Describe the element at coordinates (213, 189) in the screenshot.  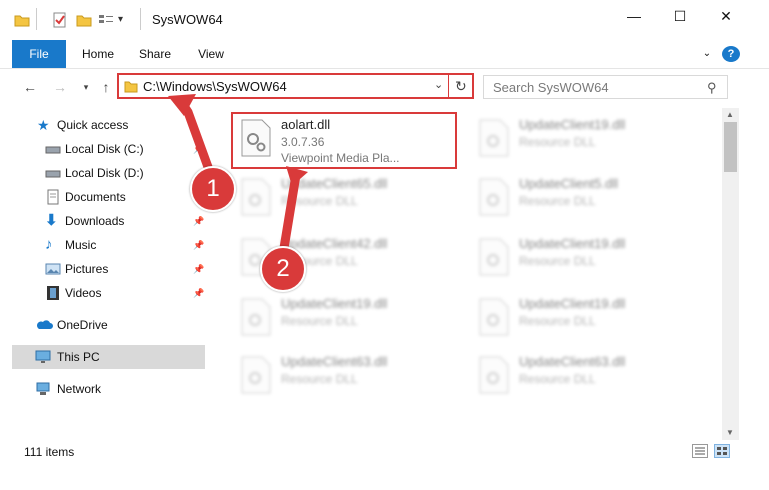
I see `callout-badge-1: 1` at that location.